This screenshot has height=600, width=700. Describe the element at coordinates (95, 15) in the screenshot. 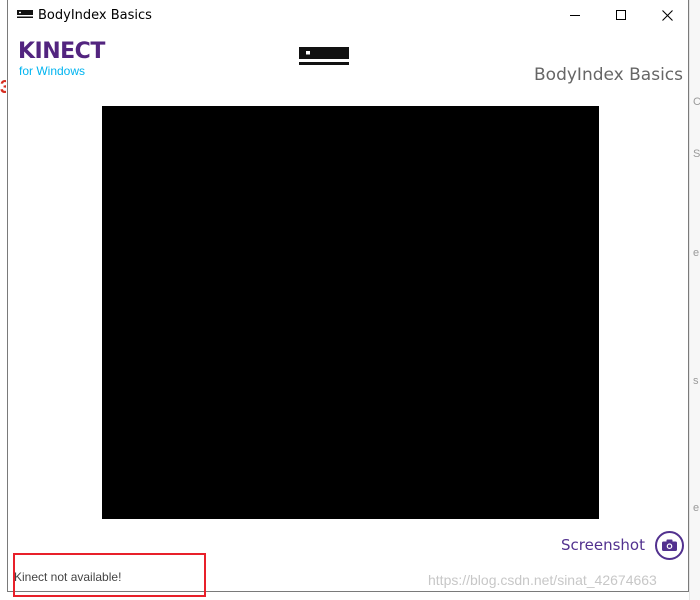

I see `window-title: BodyIndex Basics` at that location.